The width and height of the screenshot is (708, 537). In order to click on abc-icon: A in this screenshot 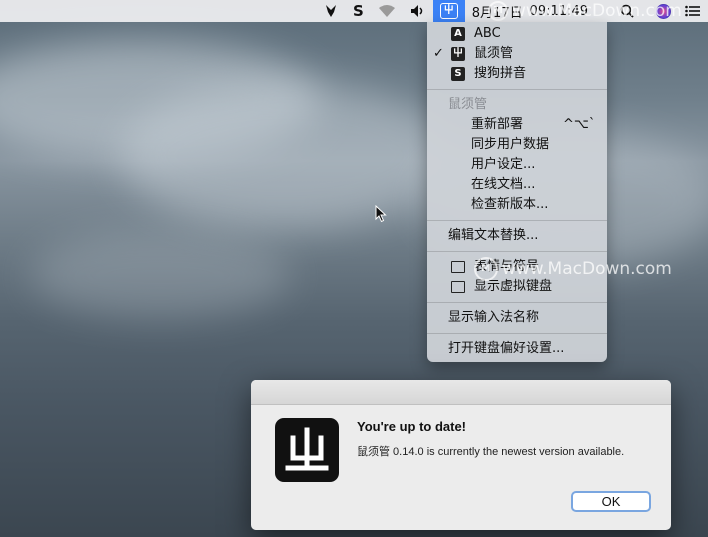, I will do `click(458, 34)`.